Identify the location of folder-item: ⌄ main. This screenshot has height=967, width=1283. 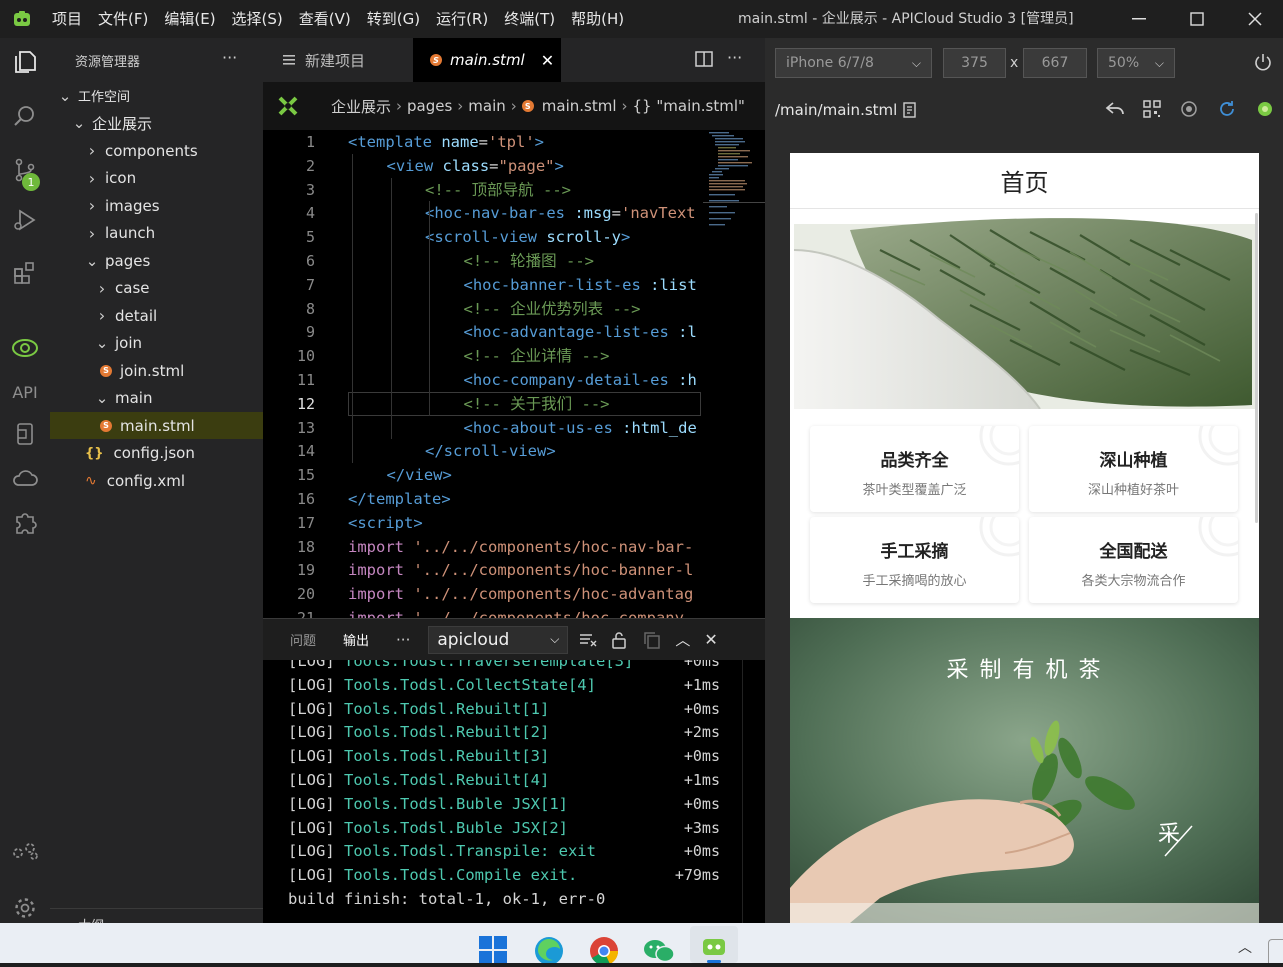
(156, 398).